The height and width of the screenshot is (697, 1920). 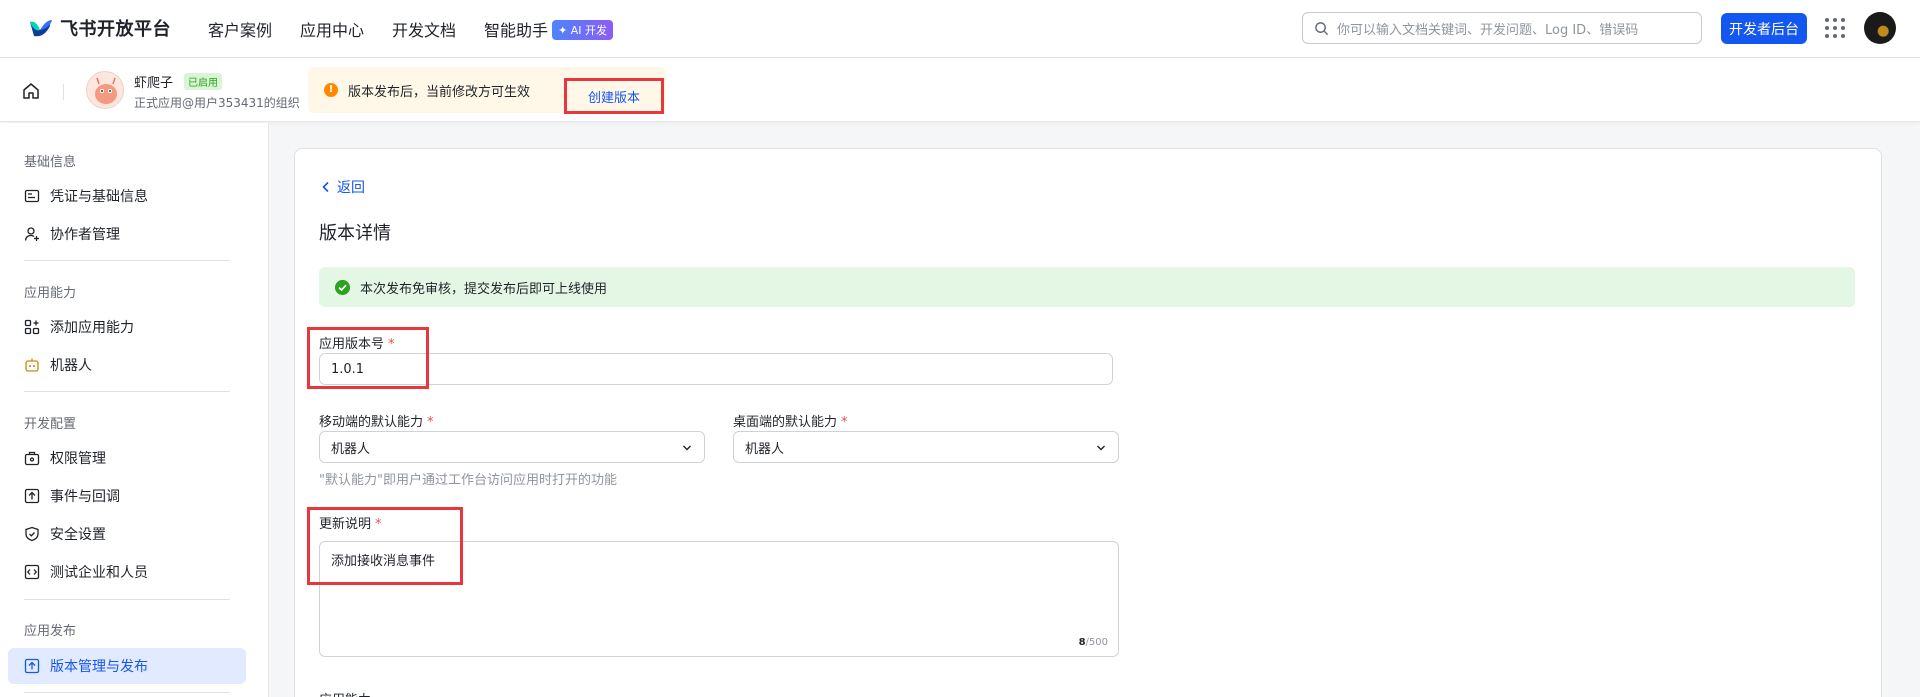 What do you see at coordinates (352, 344) in the screenshot?
I see `version-label-text: 应用版本号` at bounding box center [352, 344].